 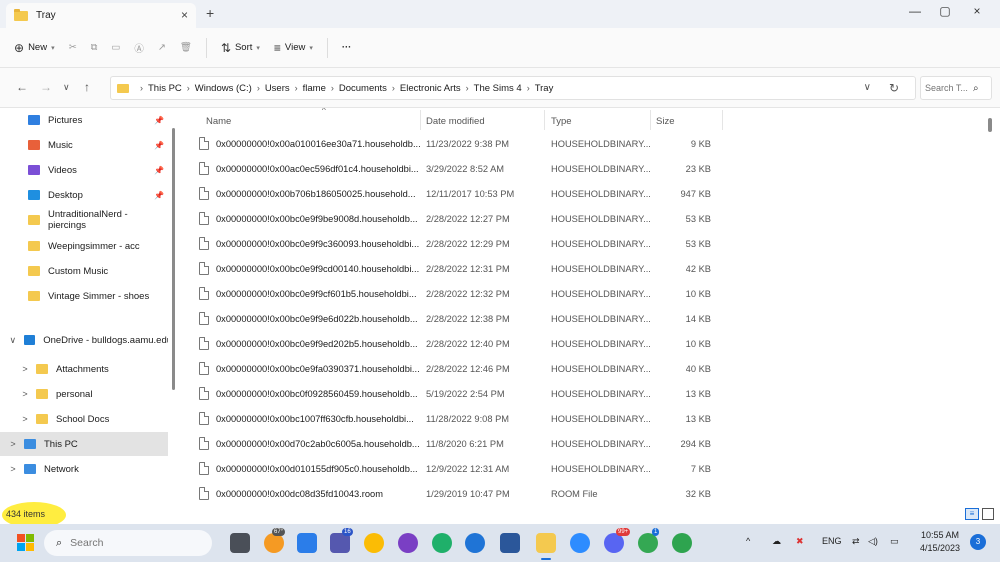 I want to click on paste-icon: ▭, so click(x=115, y=47).